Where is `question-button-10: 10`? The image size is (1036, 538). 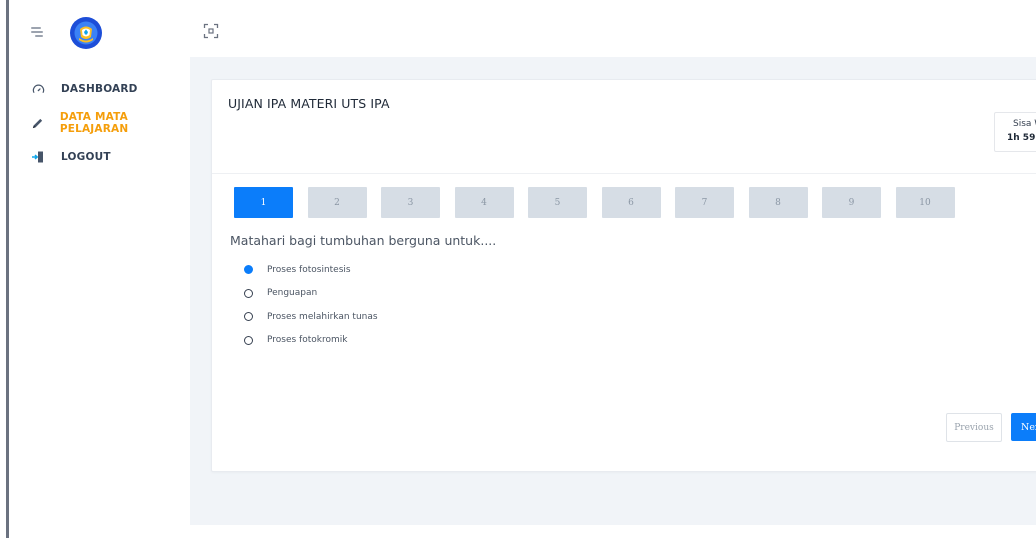 question-button-10: 10 is located at coordinates (925, 202).